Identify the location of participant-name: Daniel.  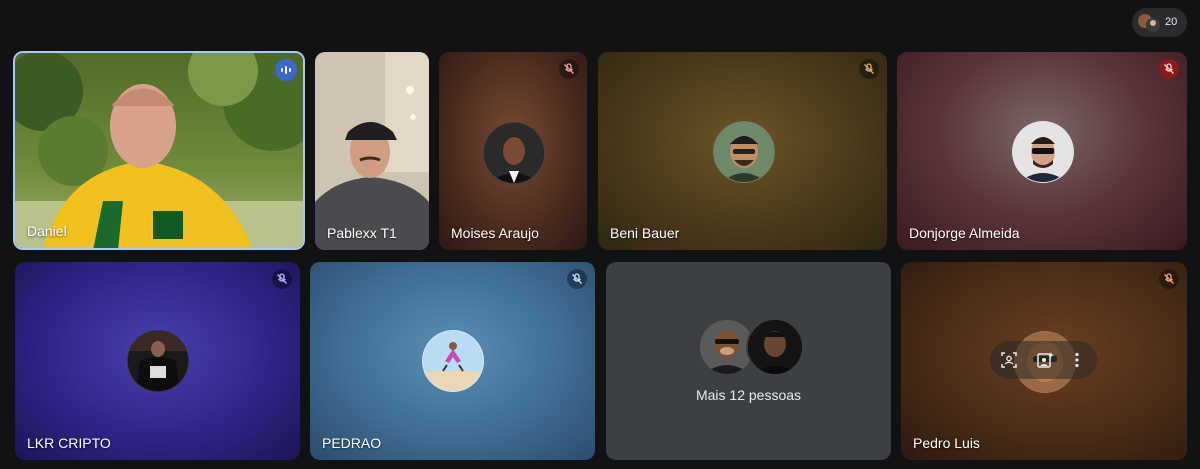
(47, 231).